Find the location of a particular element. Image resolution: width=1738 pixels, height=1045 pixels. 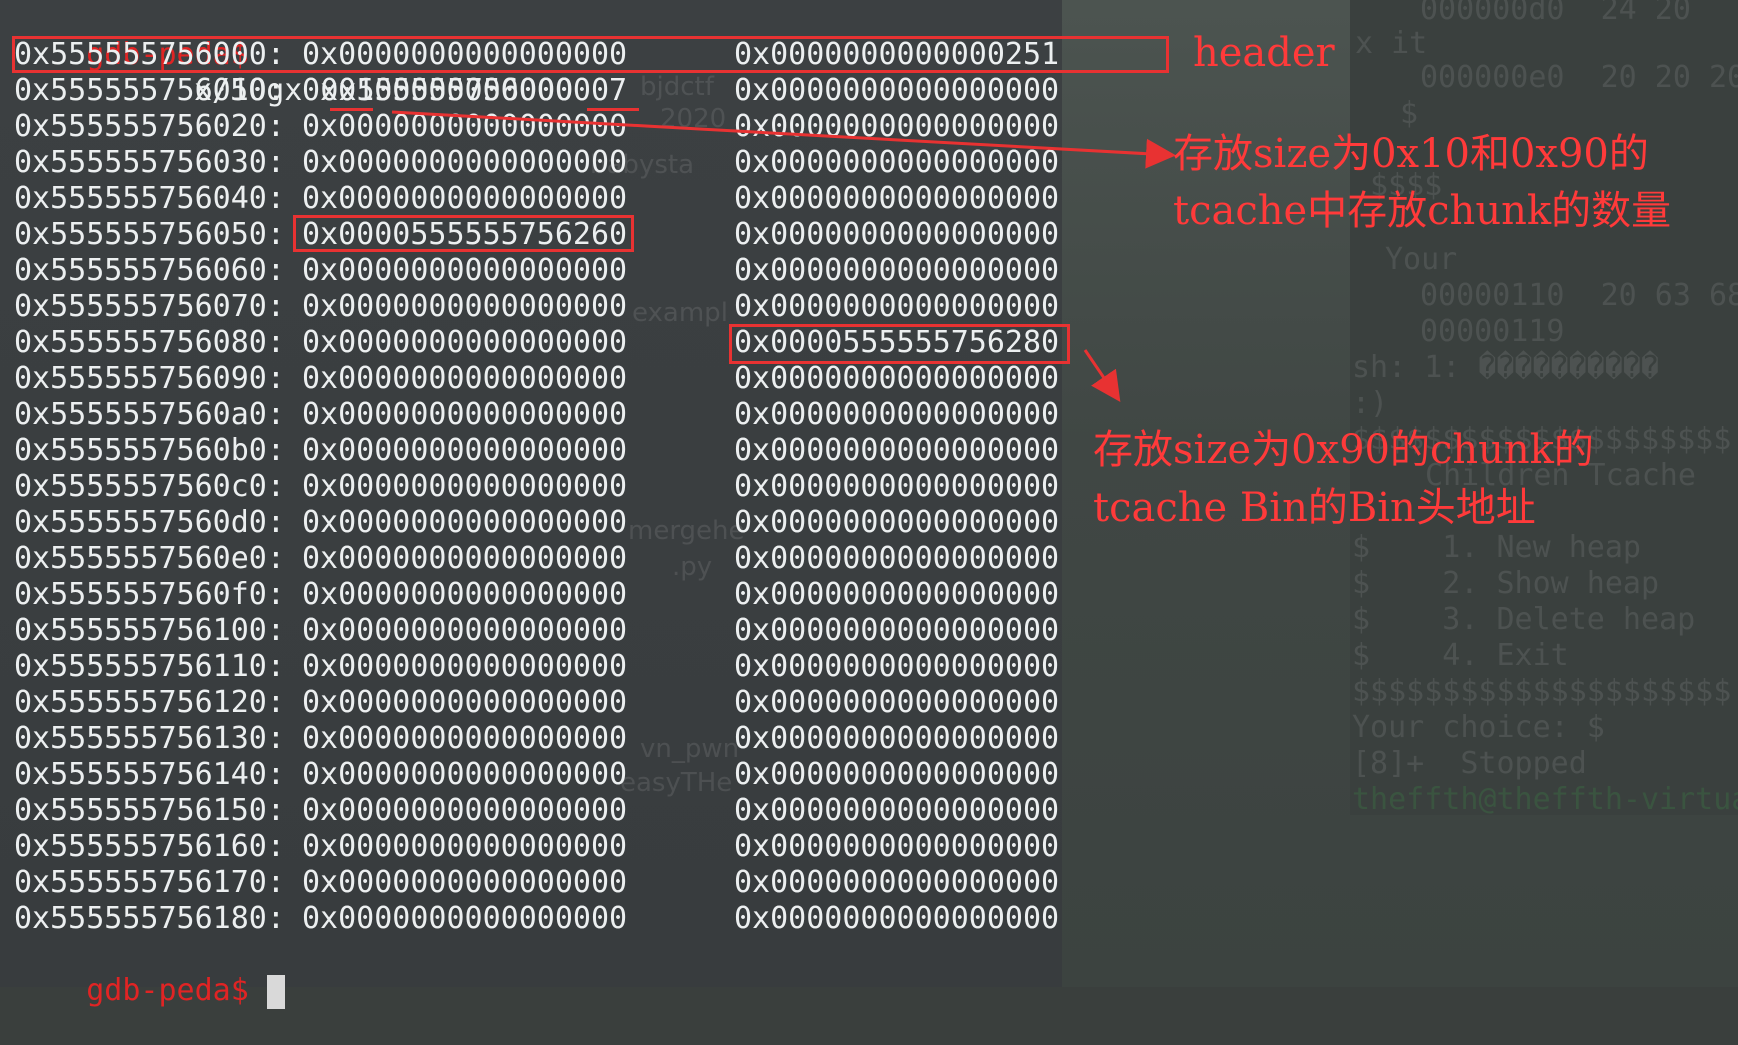

header-label: header is located at coordinates (1264, 53).